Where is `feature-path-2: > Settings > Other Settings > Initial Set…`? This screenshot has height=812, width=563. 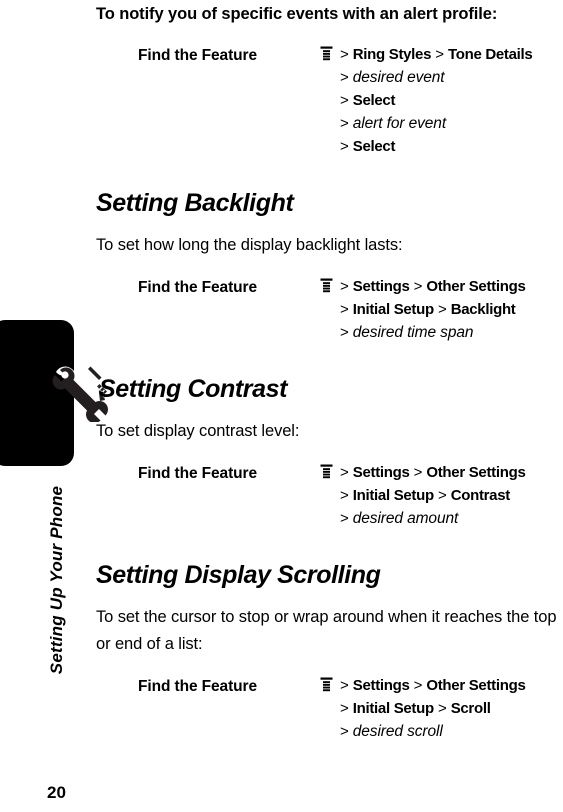 feature-path-2: > Settings > Other Settings > Initial Set… is located at coordinates (440, 495).